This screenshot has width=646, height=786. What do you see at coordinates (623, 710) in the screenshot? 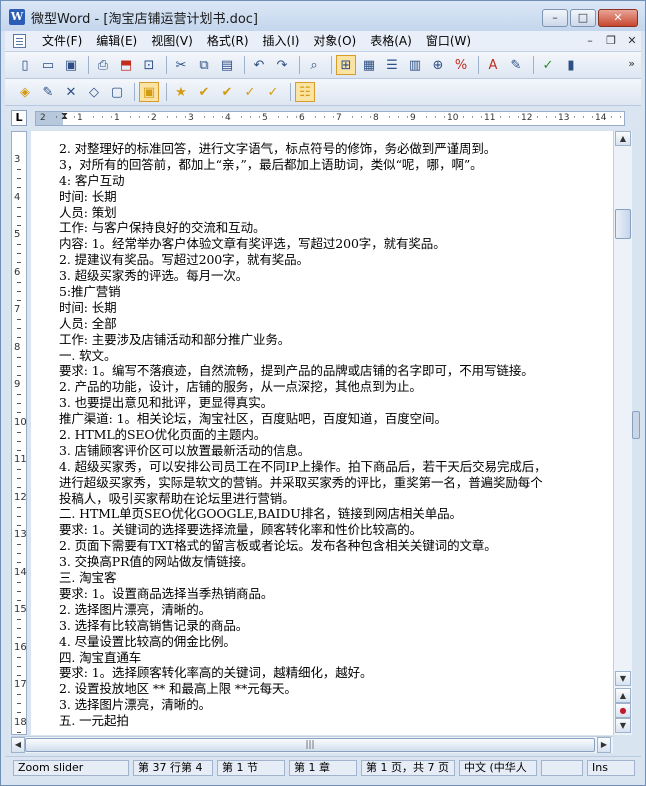
I see `browse-object-button: ●` at bounding box center [623, 710].